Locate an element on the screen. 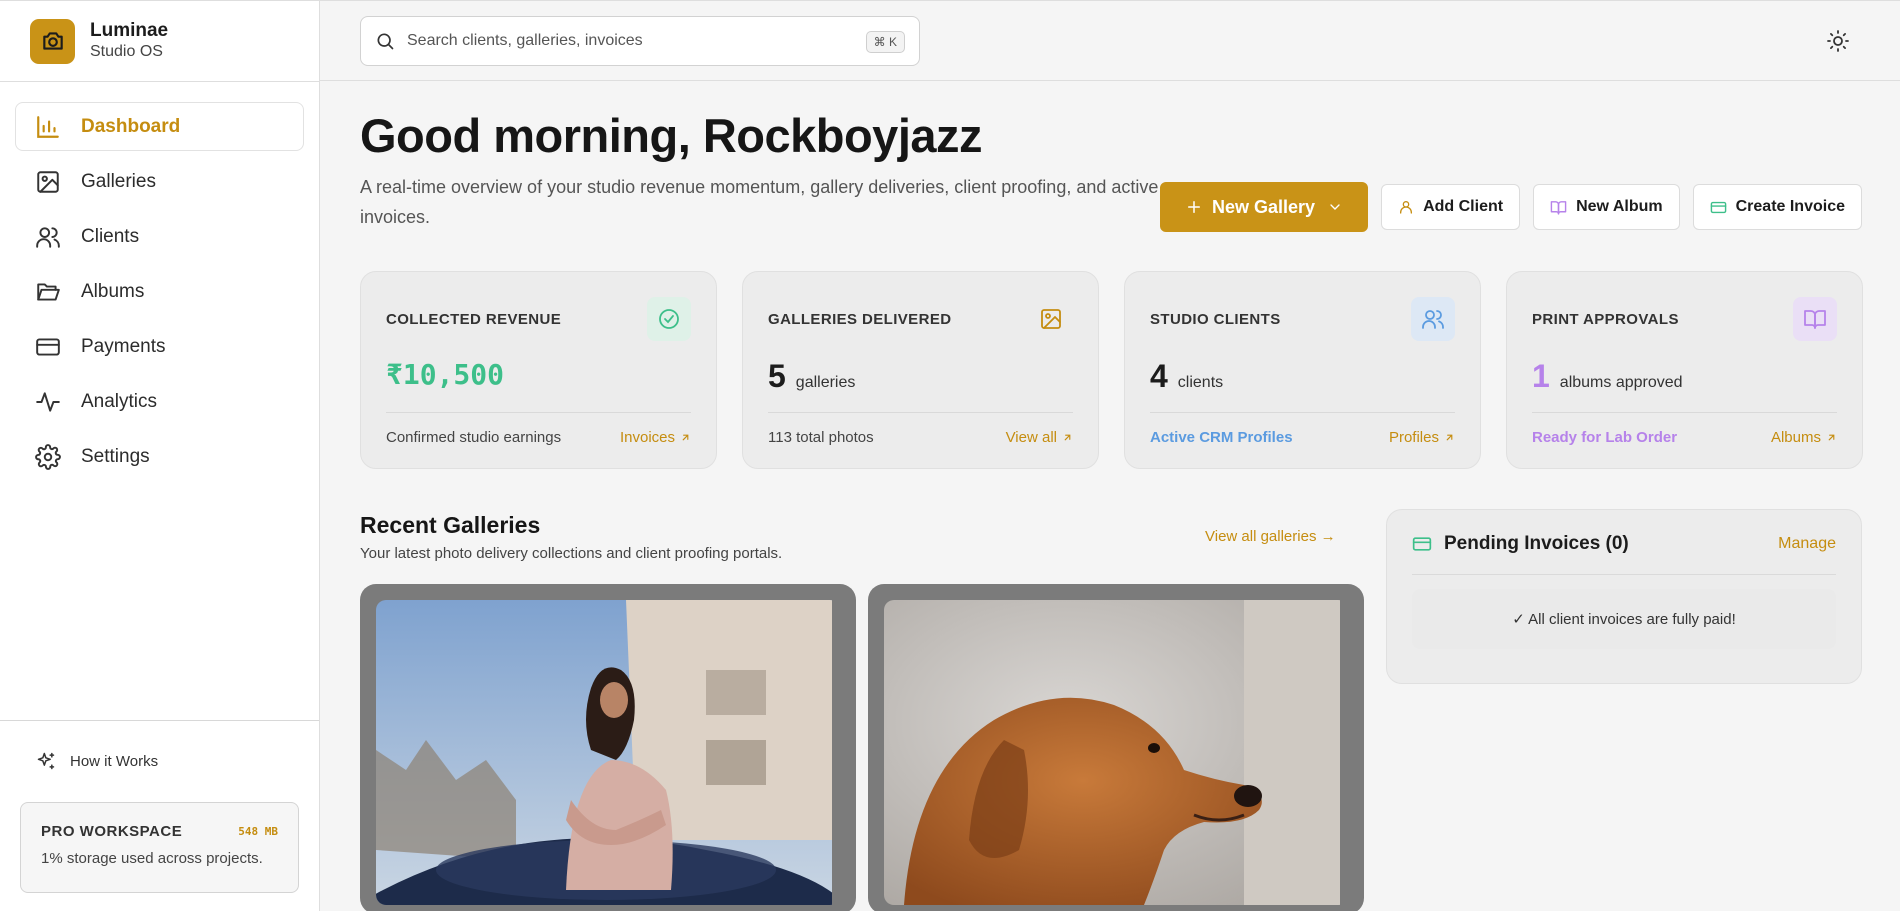 Image resolution: width=1900 pixels, height=911 pixels. page-title: Good morning, Rockboyjazz is located at coordinates (671, 135).